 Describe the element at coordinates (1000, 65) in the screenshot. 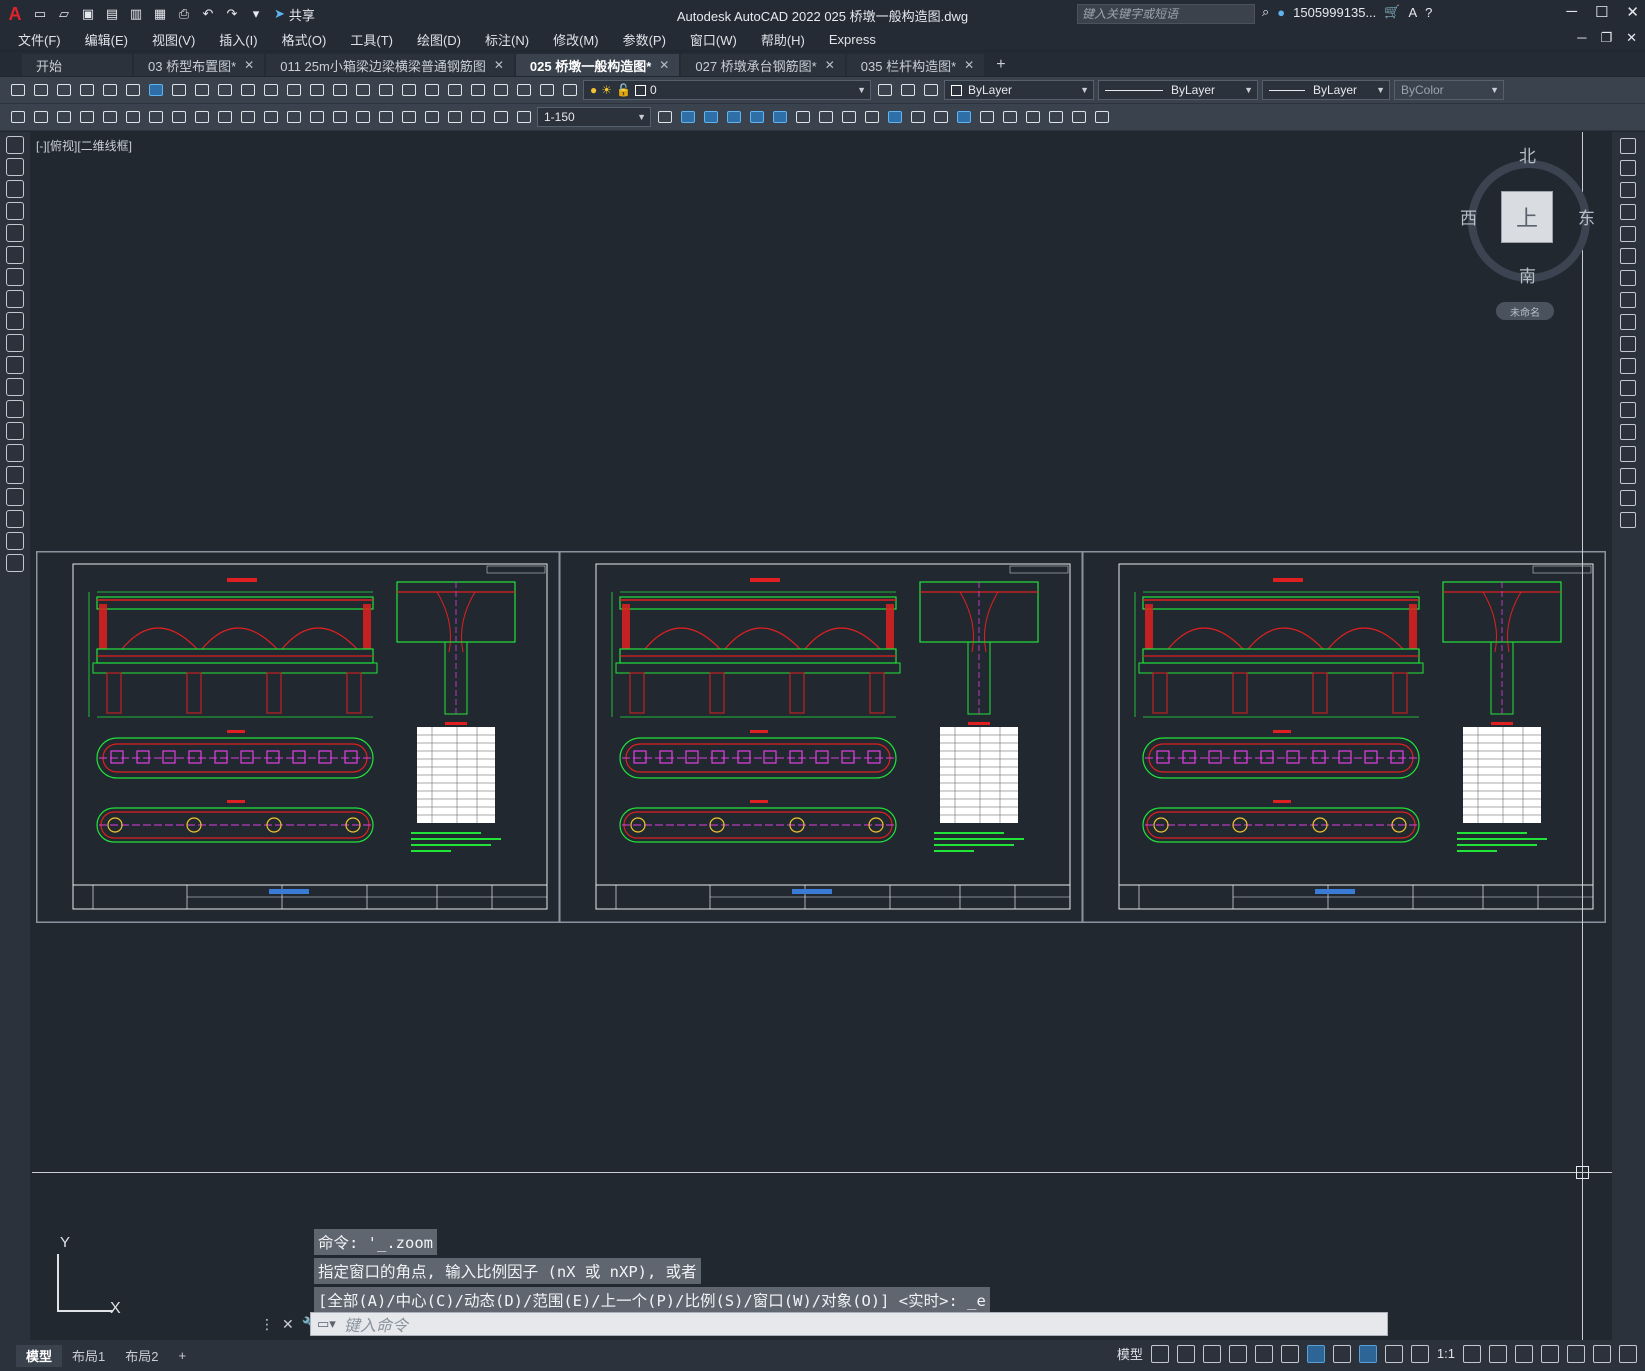

I see `new-tab-icon: +` at that location.